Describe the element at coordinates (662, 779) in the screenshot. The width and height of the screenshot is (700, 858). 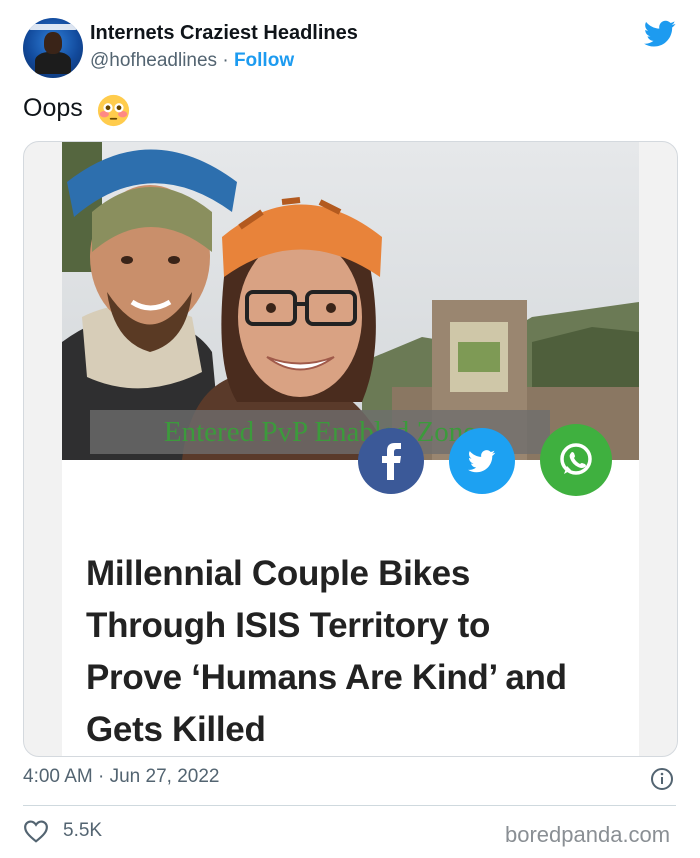
I see `info-circle-icon` at that location.